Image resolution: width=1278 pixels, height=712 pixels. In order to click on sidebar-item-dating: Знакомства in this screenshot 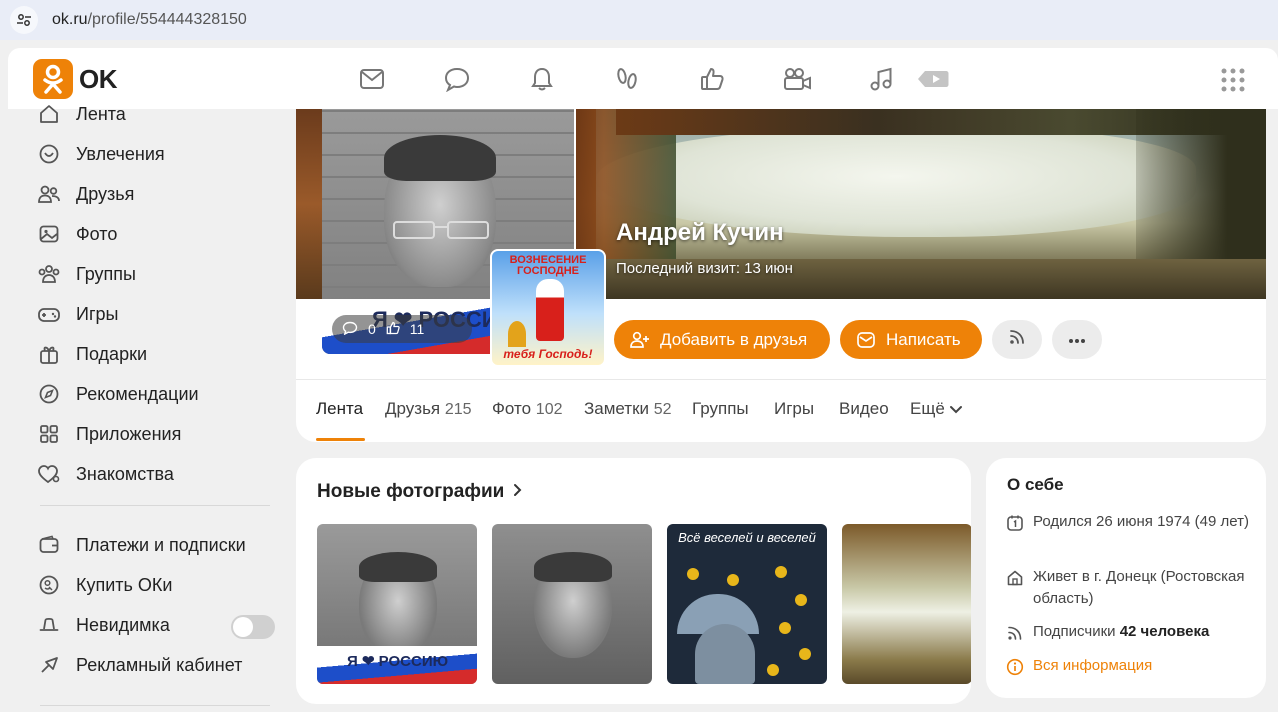, I will do `click(156, 474)`.